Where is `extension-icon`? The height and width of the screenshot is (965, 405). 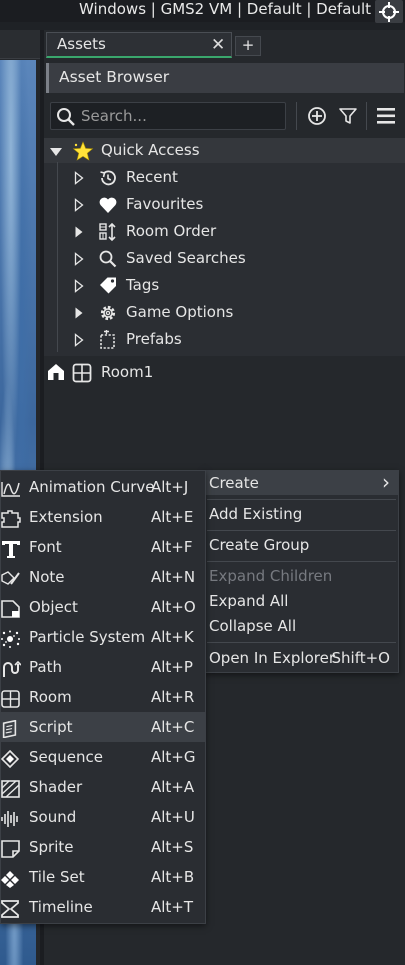 extension-icon is located at coordinates (11, 518).